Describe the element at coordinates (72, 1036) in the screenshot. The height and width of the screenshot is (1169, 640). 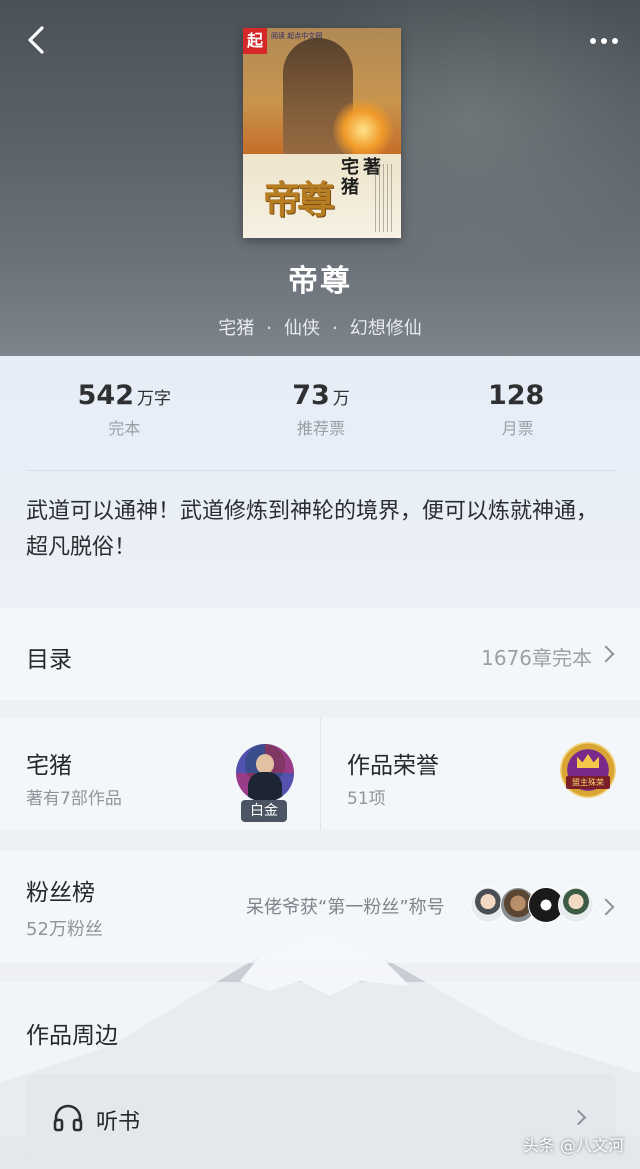
I see `peripherals-title: 作品周边` at that location.